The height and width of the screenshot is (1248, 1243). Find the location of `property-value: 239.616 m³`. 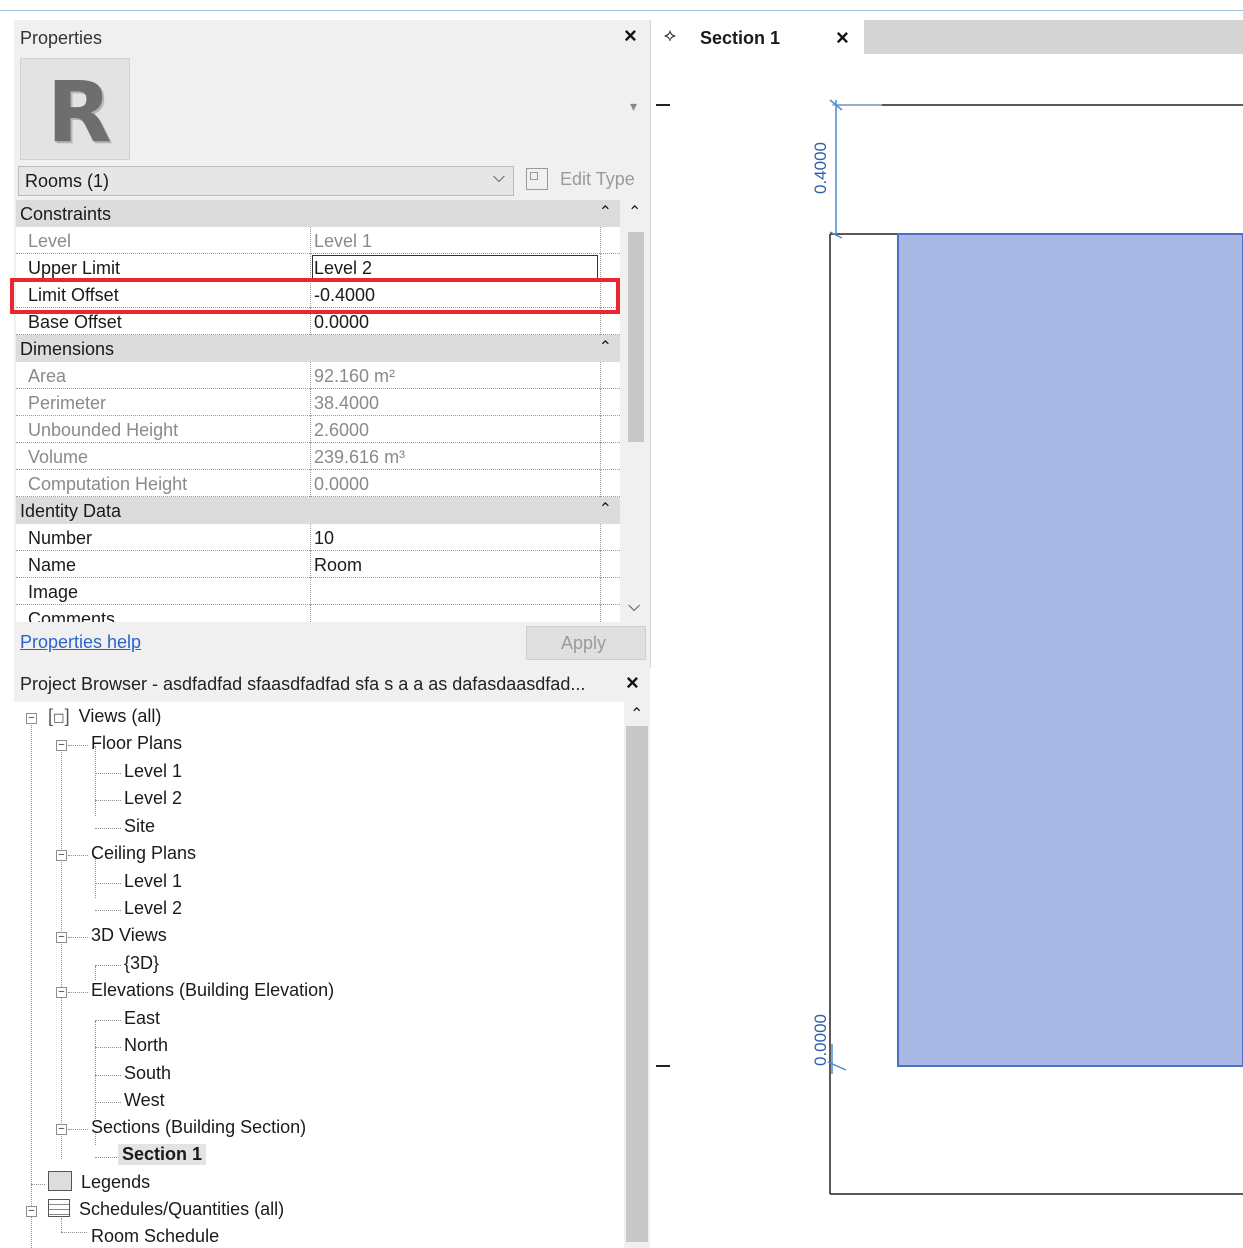

property-value: 239.616 m³ is located at coordinates (360, 457).